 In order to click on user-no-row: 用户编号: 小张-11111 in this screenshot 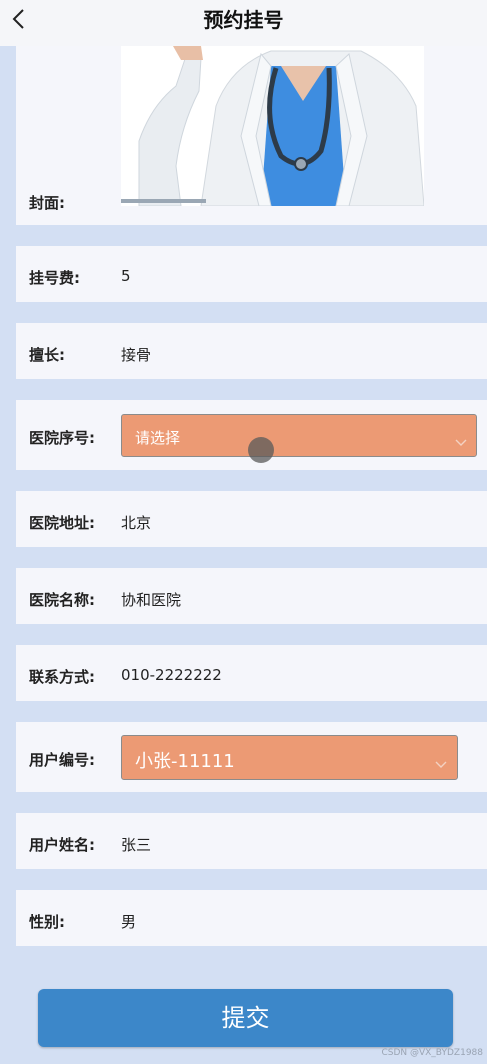, I will do `click(251, 757)`.